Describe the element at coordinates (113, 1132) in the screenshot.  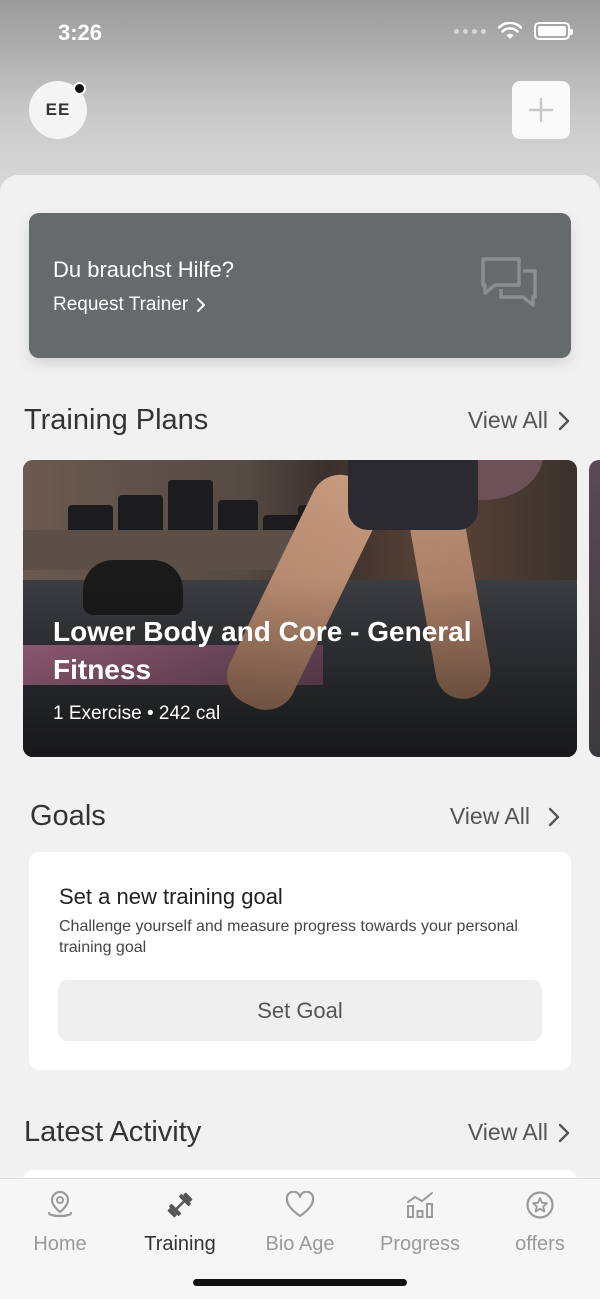
I see `latest-activity-title: Latest Activity` at that location.